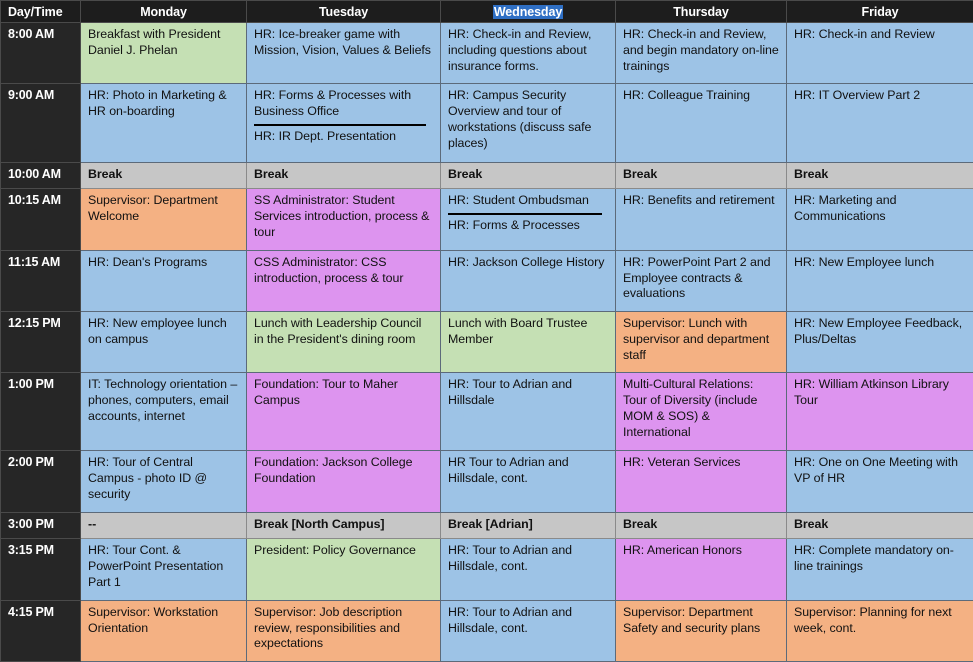  I want to click on schedule-cell-mon: Supervisor: Department Welcome, so click(163, 219).